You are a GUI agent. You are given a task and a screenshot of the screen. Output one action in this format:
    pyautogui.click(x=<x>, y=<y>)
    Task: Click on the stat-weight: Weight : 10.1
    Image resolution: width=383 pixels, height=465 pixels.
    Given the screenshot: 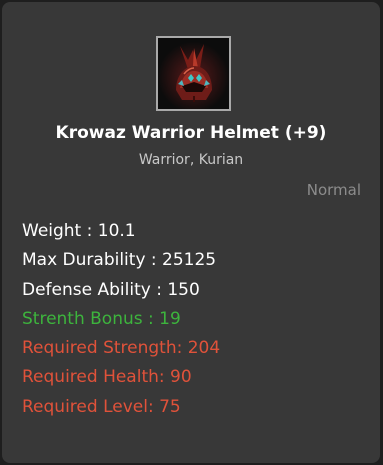 What is the action you would take?
    pyautogui.click(x=79, y=231)
    